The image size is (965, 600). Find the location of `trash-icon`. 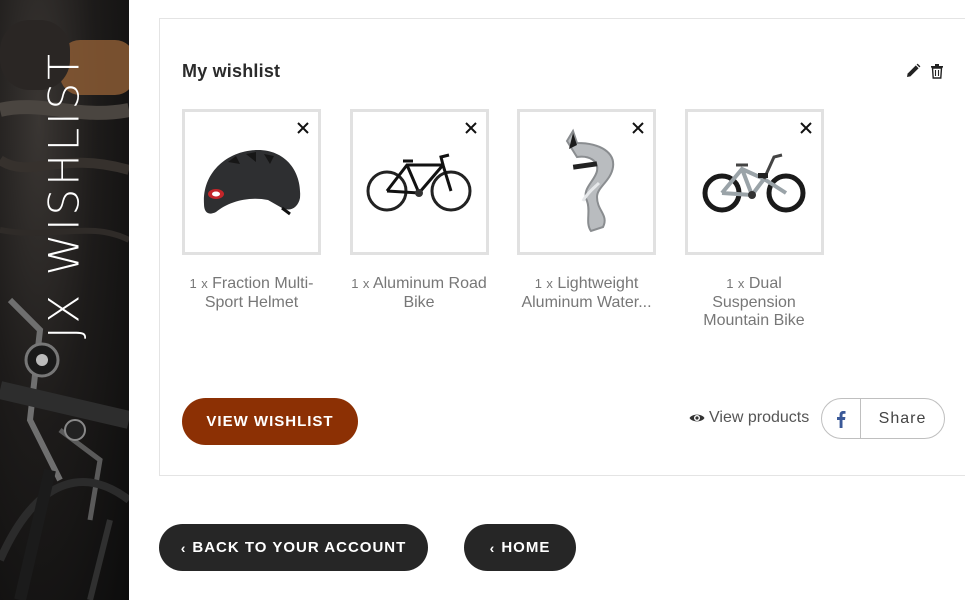

trash-icon is located at coordinates (937, 71).